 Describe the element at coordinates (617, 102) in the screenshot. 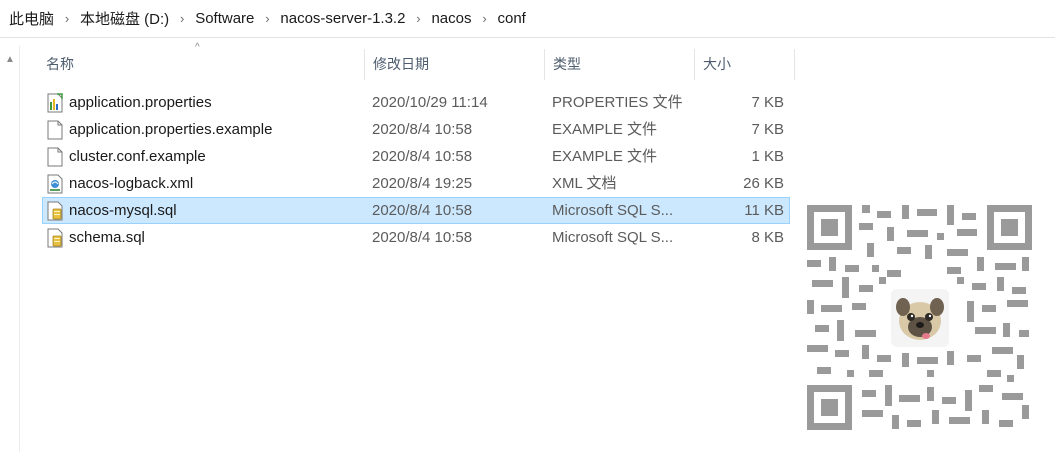

I see `file-type: PROPERTIES 文件` at that location.